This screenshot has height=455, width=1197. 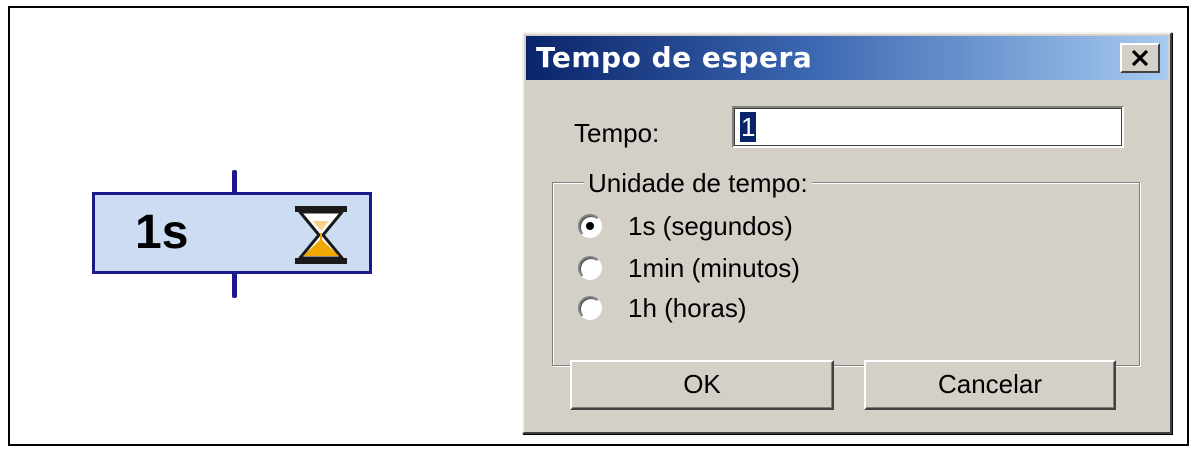 I want to click on connector-top, so click(x=234, y=182).